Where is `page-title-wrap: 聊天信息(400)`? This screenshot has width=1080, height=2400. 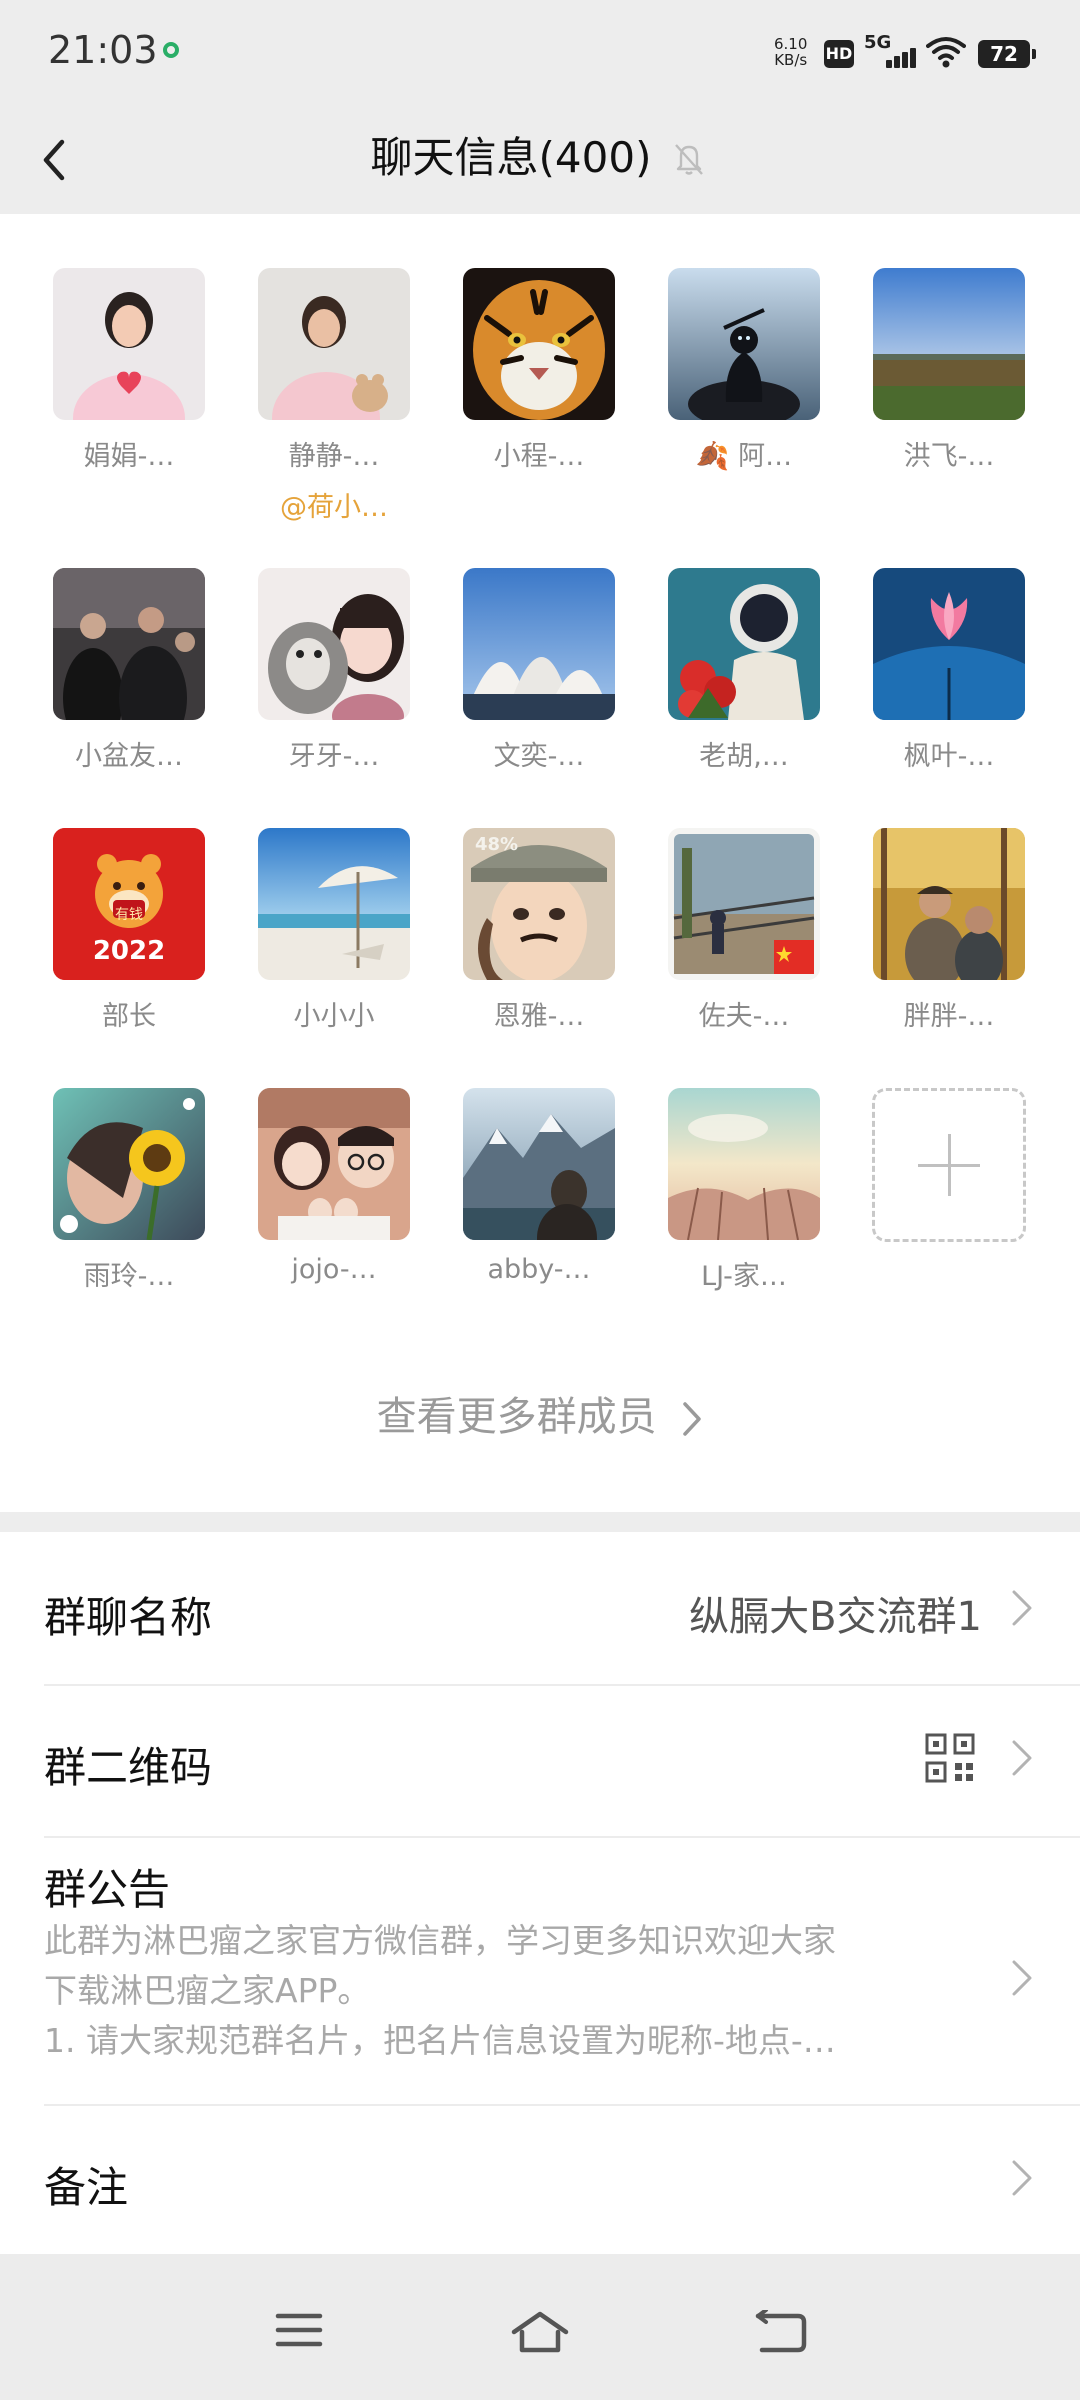 page-title-wrap: 聊天信息(400) is located at coordinates (540, 158).